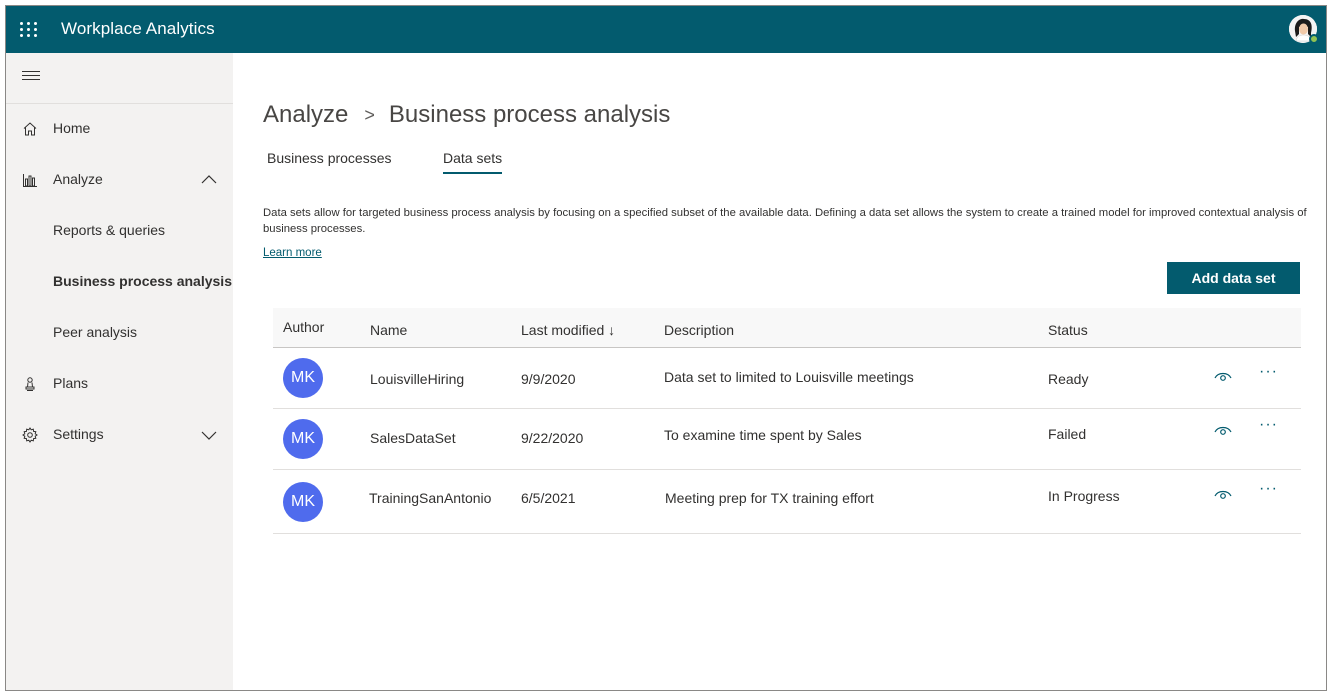 This screenshot has width=1333, height=698. I want to click on app-launcher-icon, so click(29, 29).